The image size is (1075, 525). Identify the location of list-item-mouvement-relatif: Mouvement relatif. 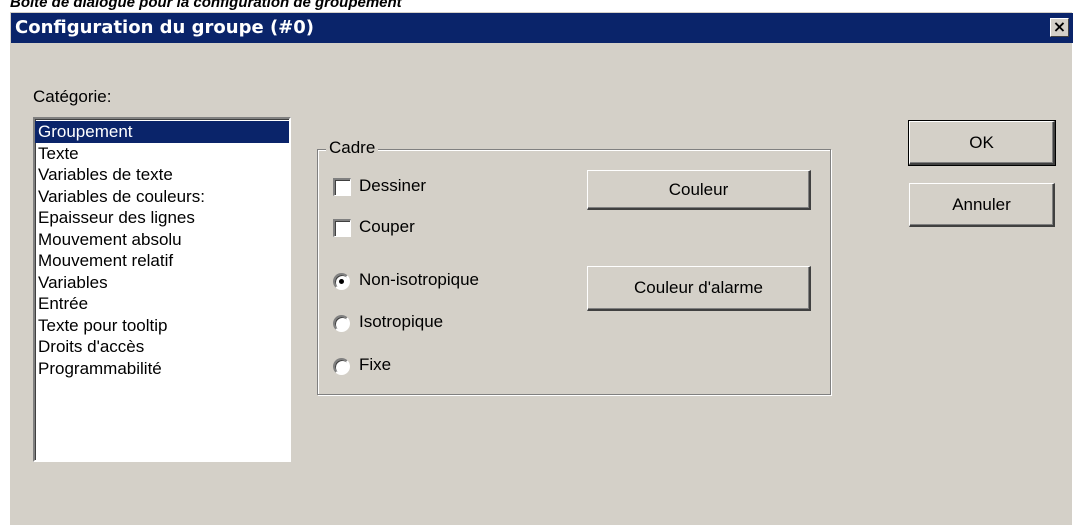
(162, 261).